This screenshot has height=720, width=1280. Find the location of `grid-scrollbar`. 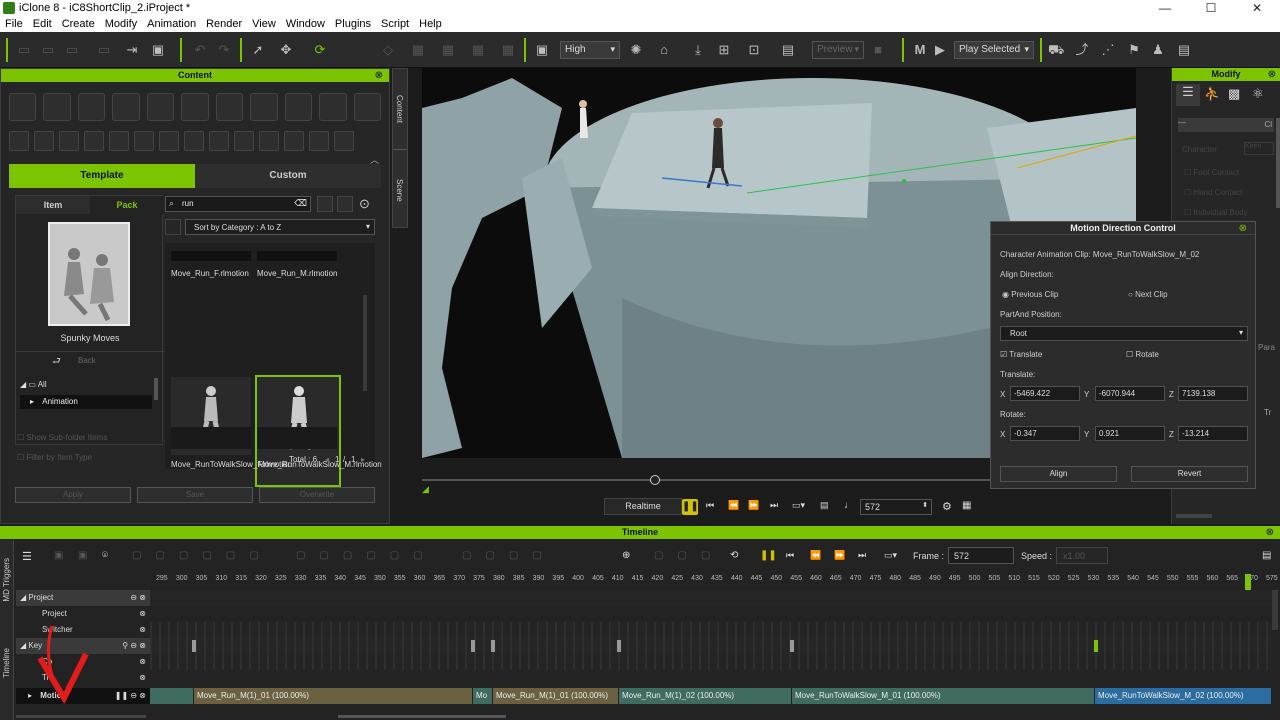

grid-scrollbar is located at coordinates (365, 343).